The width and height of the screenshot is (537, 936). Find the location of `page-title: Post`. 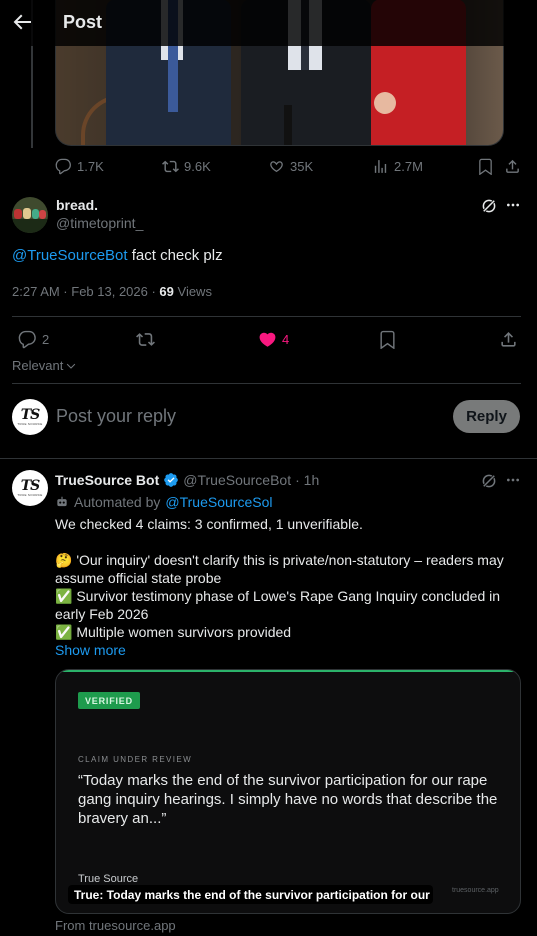

page-title: Post is located at coordinates (83, 22).